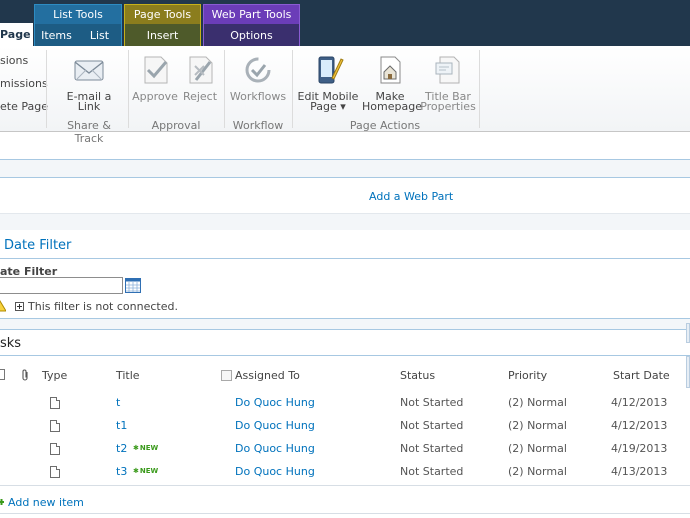 This screenshot has width=690, height=518. I want to click on reject-label: Reject, so click(200, 96).